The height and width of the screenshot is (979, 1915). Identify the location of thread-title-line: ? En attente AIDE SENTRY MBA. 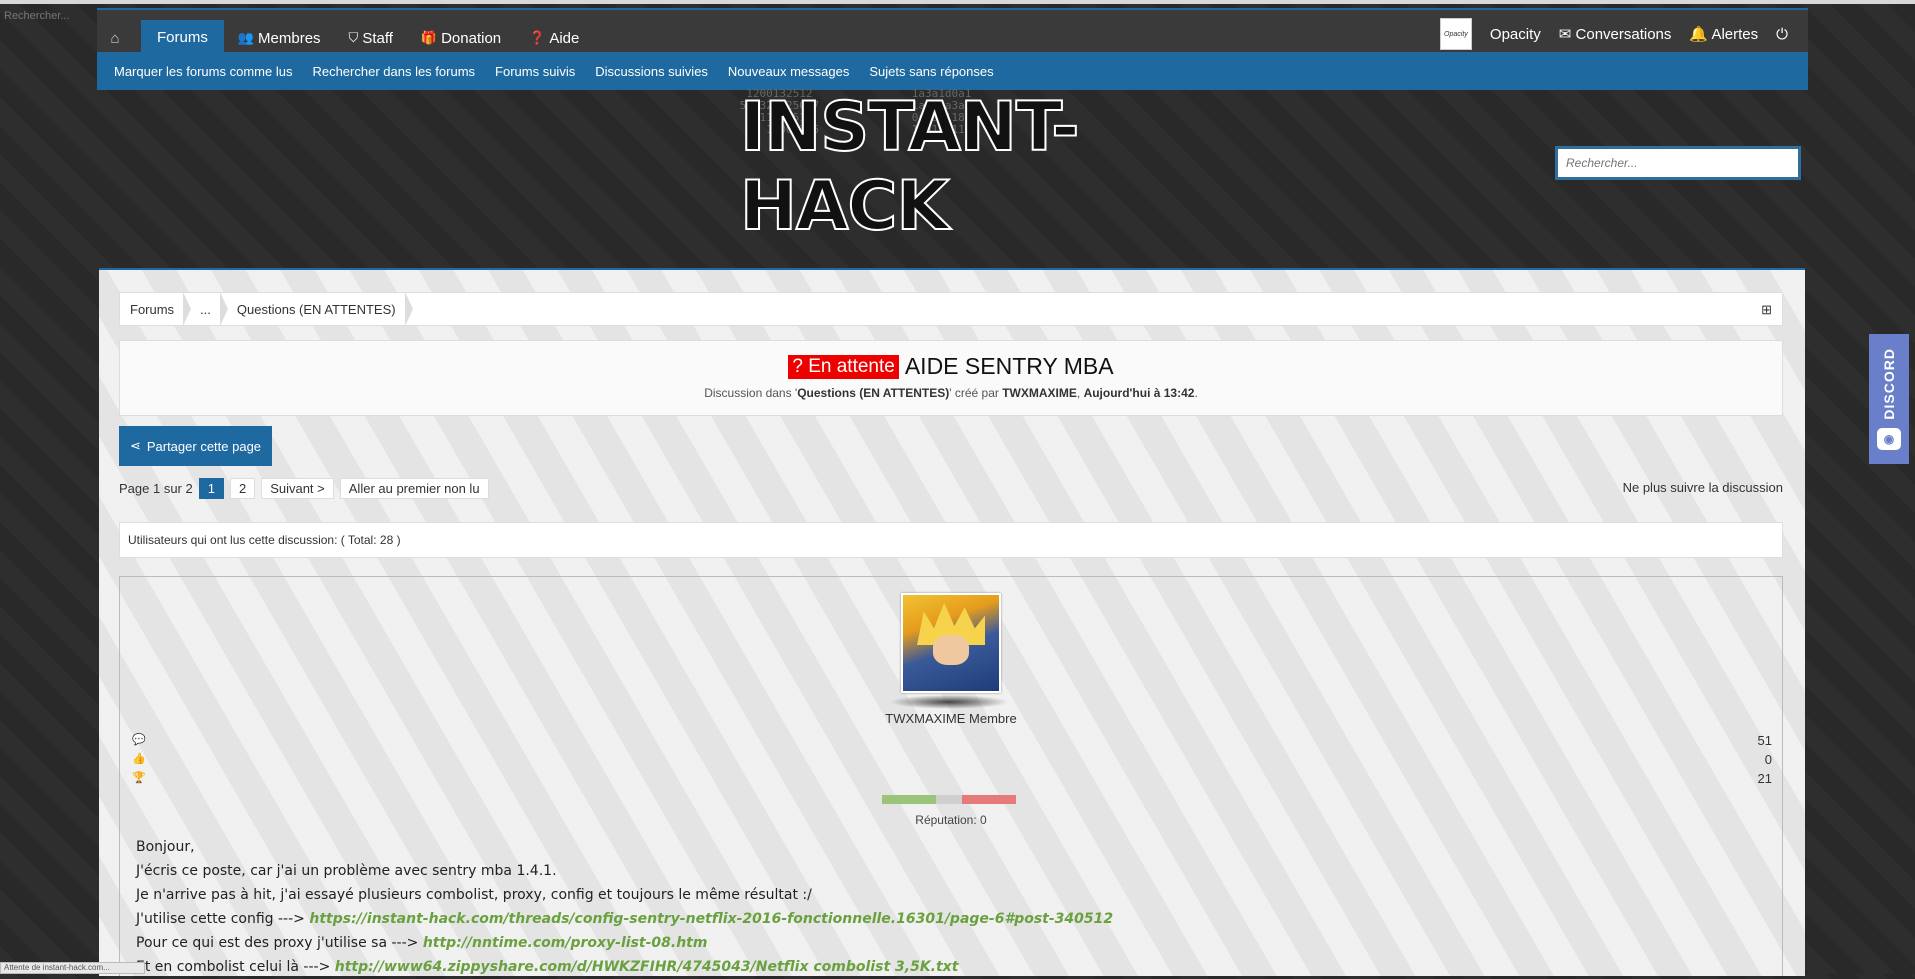
(951, 366).